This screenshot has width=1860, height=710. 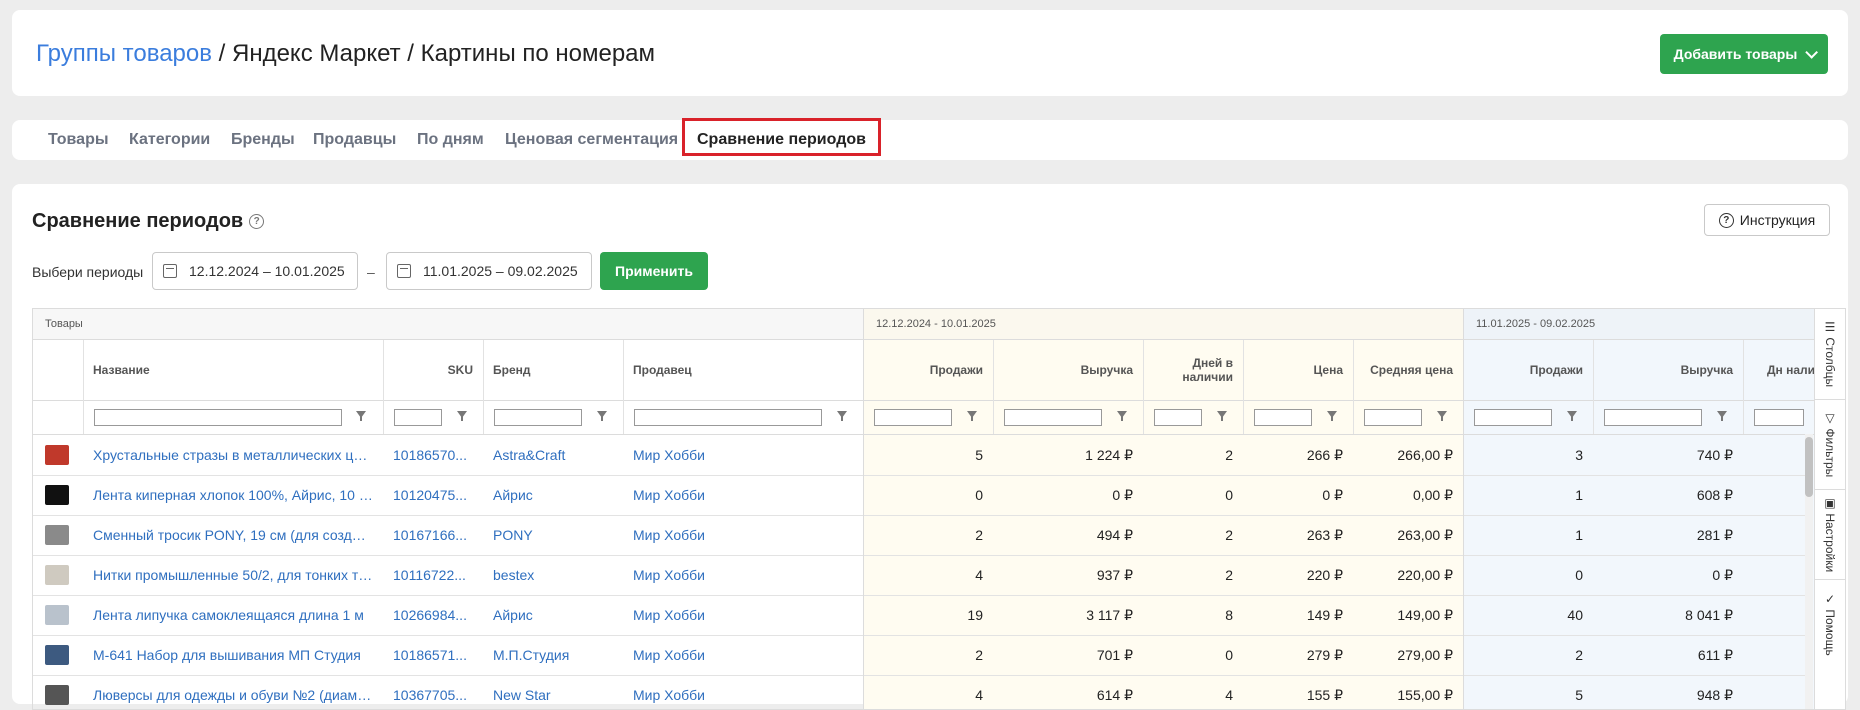 What do you see at coordinates (743, 370) in the screenshot?
I see `col-seller: Продавец` at bounding box center [743, 370].